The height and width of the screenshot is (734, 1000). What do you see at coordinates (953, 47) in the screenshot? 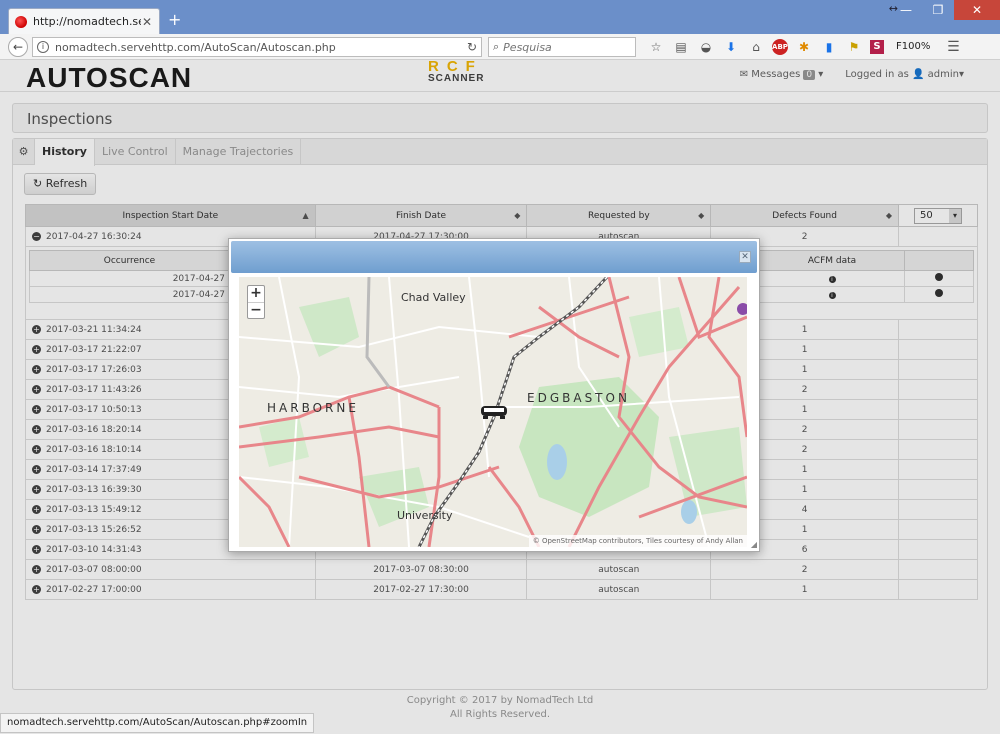
I see `hamburger-menu-icon: ☰` at bounding box center [953, 47].